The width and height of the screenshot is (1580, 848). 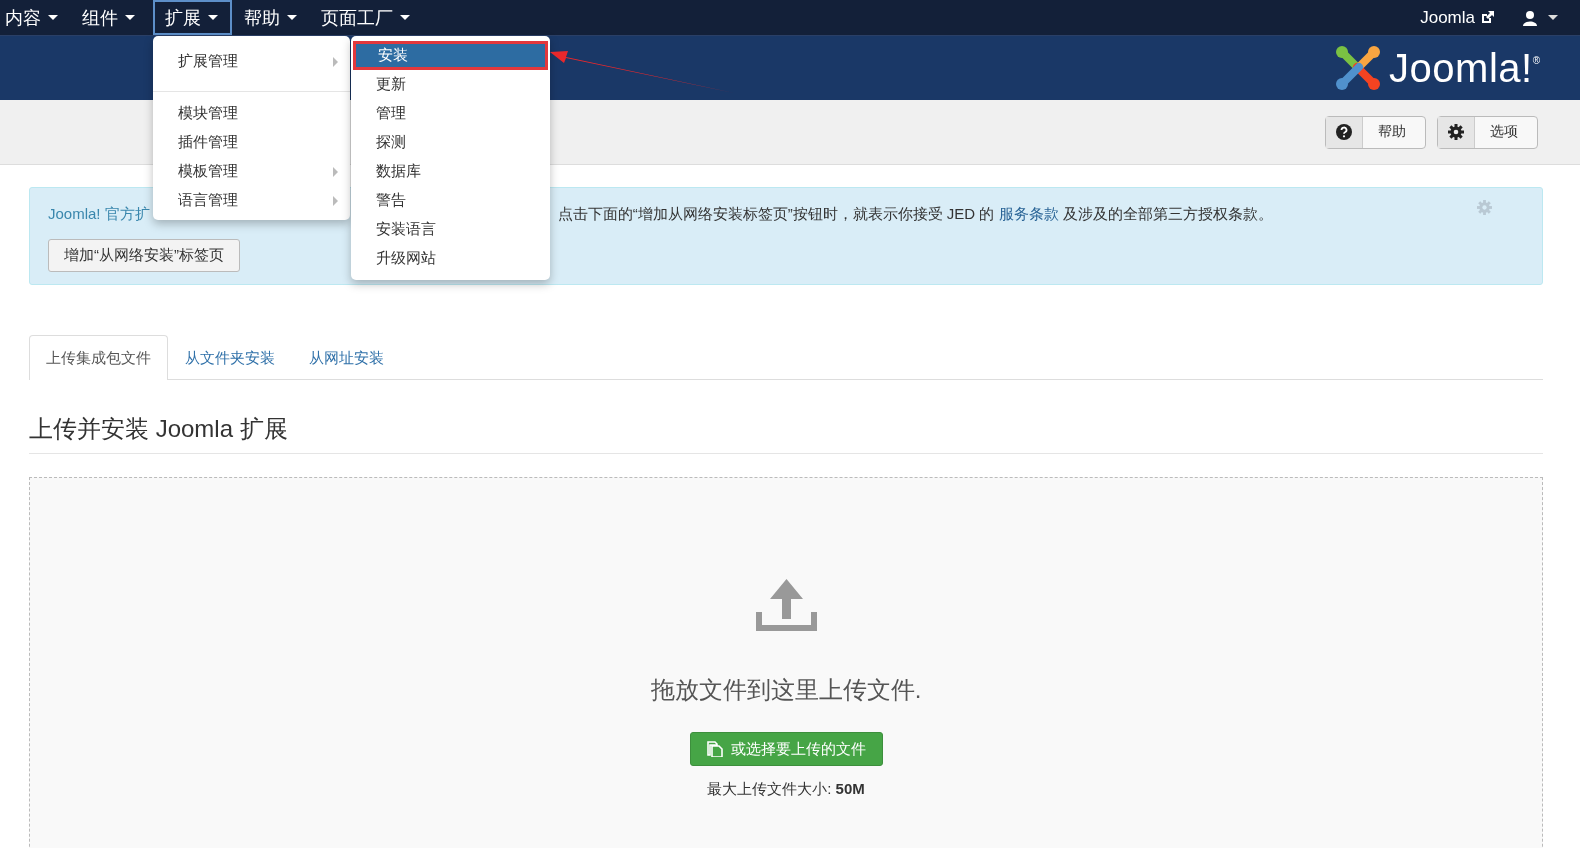 What do you see at coordinates (1487, 17) in the screenshot?
I see `external-link-icon` at bounding box center [1487, 17].